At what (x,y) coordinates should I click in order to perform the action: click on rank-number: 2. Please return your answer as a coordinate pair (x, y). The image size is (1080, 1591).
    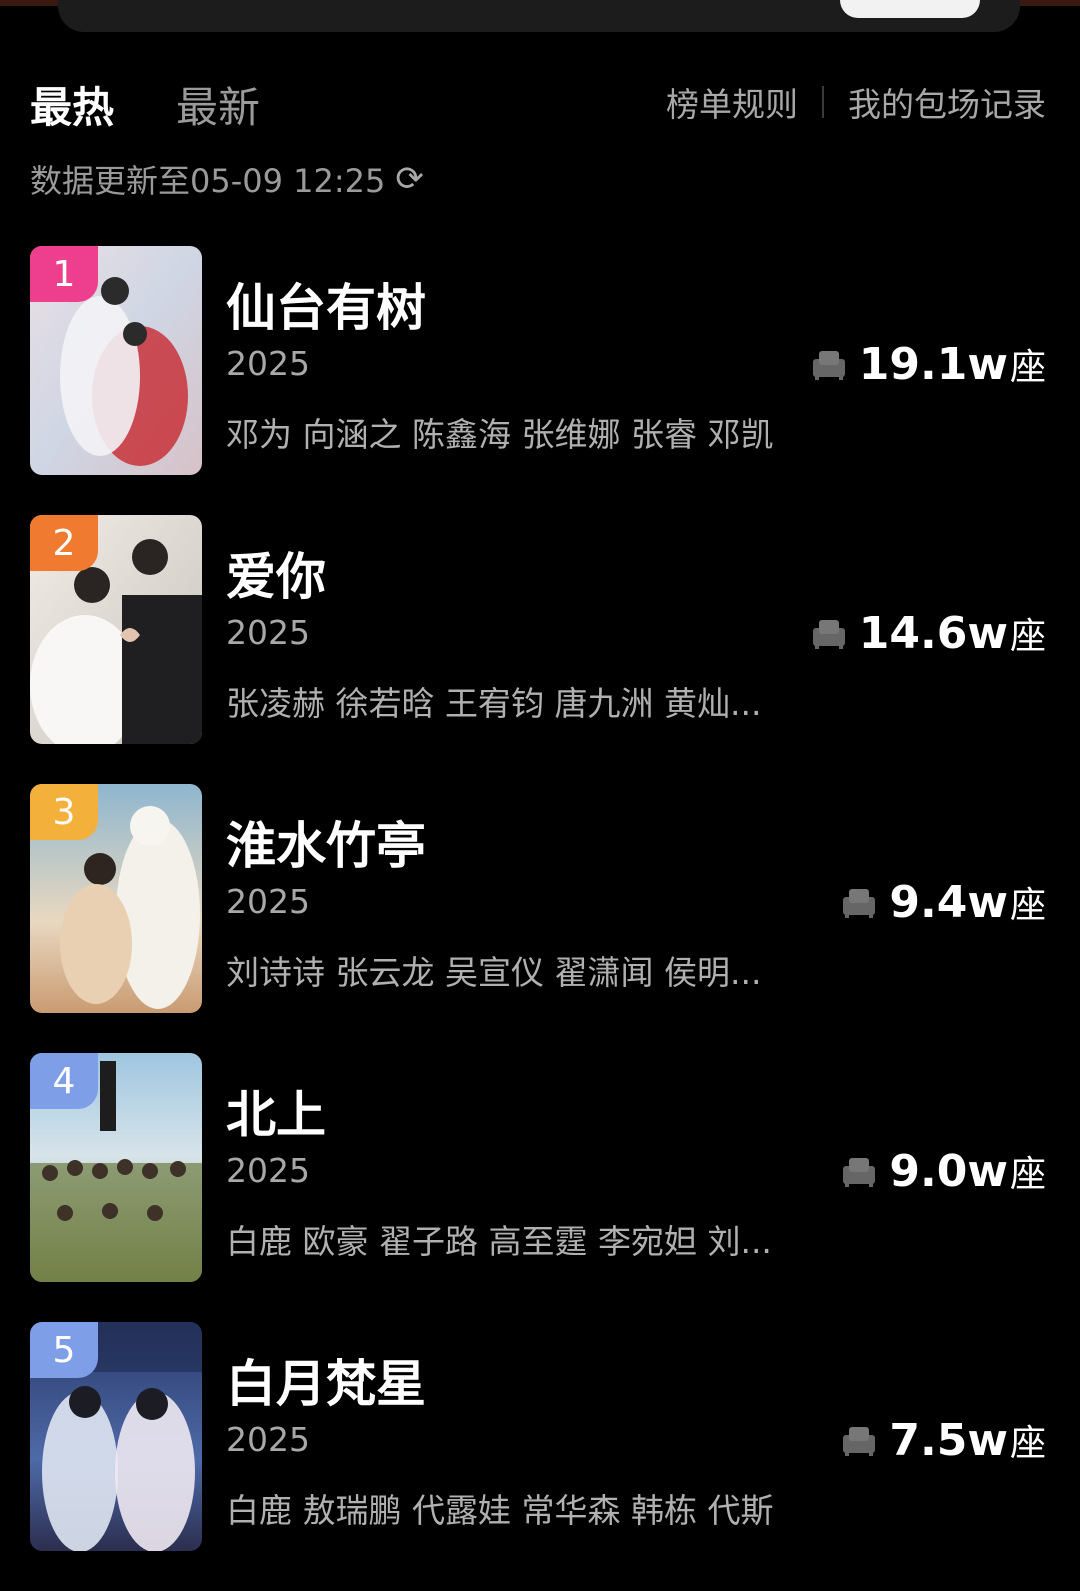
    Looking at the image, I should click on (64, 543).